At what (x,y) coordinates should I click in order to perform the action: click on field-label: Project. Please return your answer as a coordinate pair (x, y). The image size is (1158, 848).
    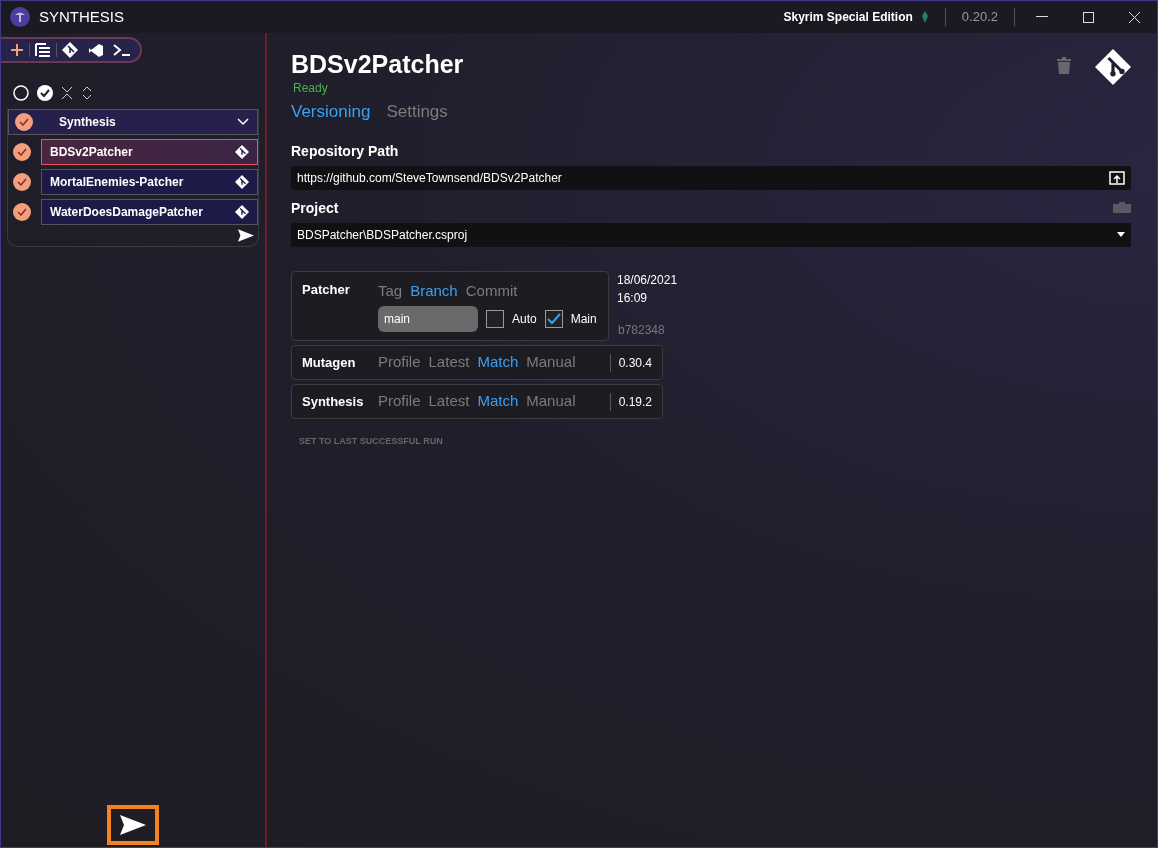
    Looking at the image, I should click on (315, 208).